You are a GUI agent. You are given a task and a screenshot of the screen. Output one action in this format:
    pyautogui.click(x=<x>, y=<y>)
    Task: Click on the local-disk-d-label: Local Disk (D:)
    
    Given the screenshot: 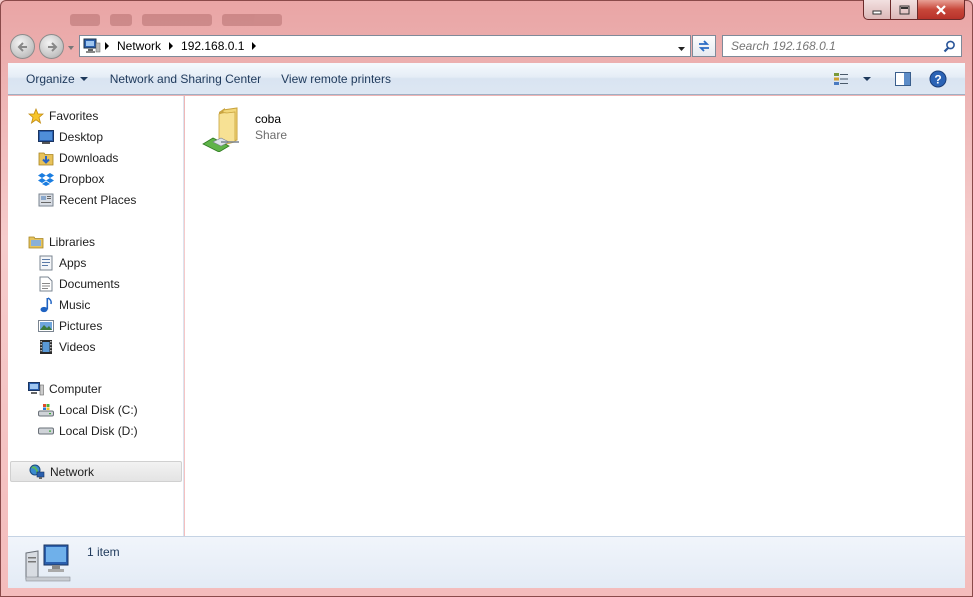 What is the action you would take?
    pyautogui.click(x=98, y=430)
    